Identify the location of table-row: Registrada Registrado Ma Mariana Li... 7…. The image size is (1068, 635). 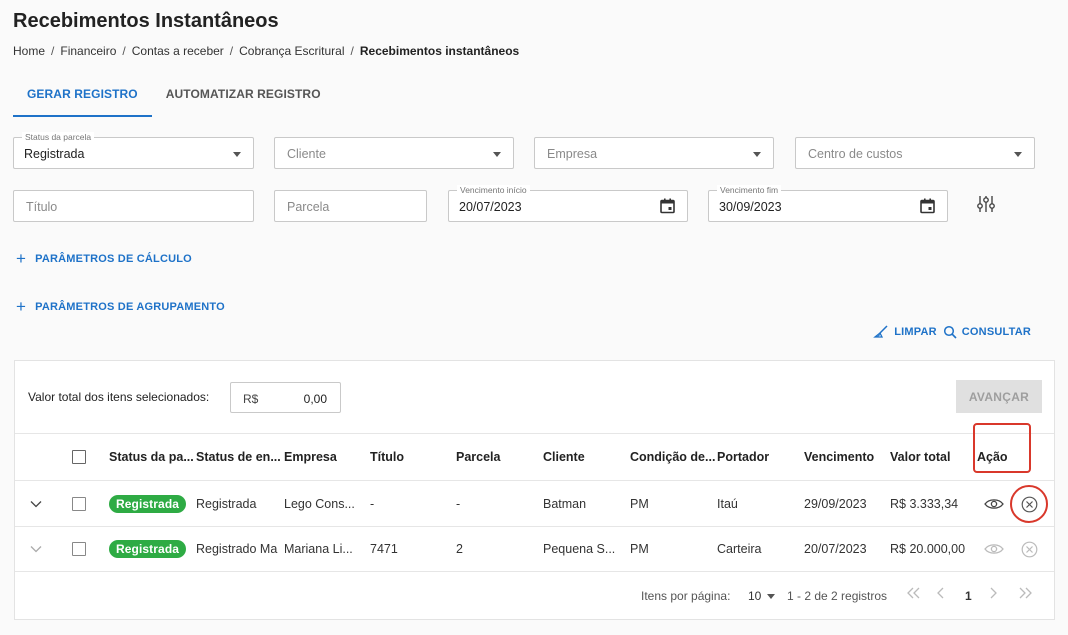
(534, 549).